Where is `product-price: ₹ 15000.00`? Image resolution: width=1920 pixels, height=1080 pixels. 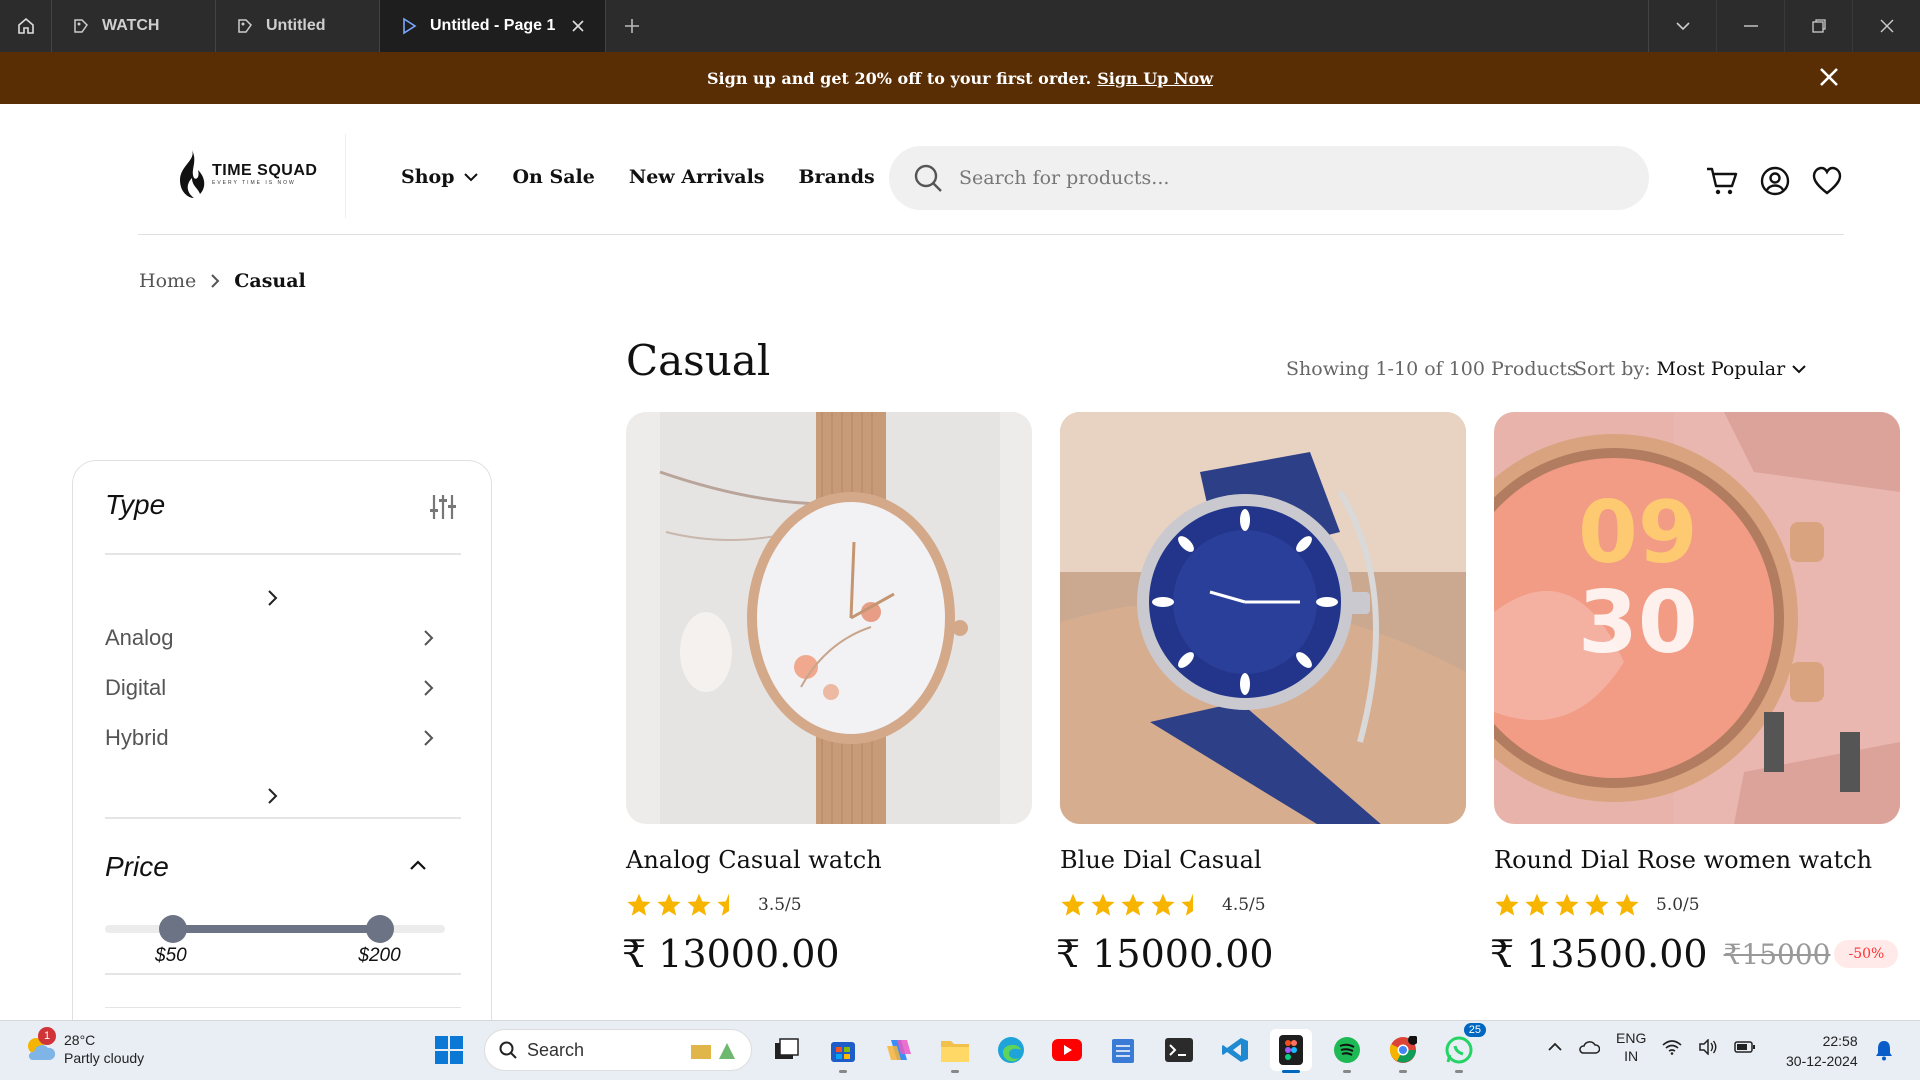 product-price: ₹ 15000.00 is located at coordinates (1165, 954).